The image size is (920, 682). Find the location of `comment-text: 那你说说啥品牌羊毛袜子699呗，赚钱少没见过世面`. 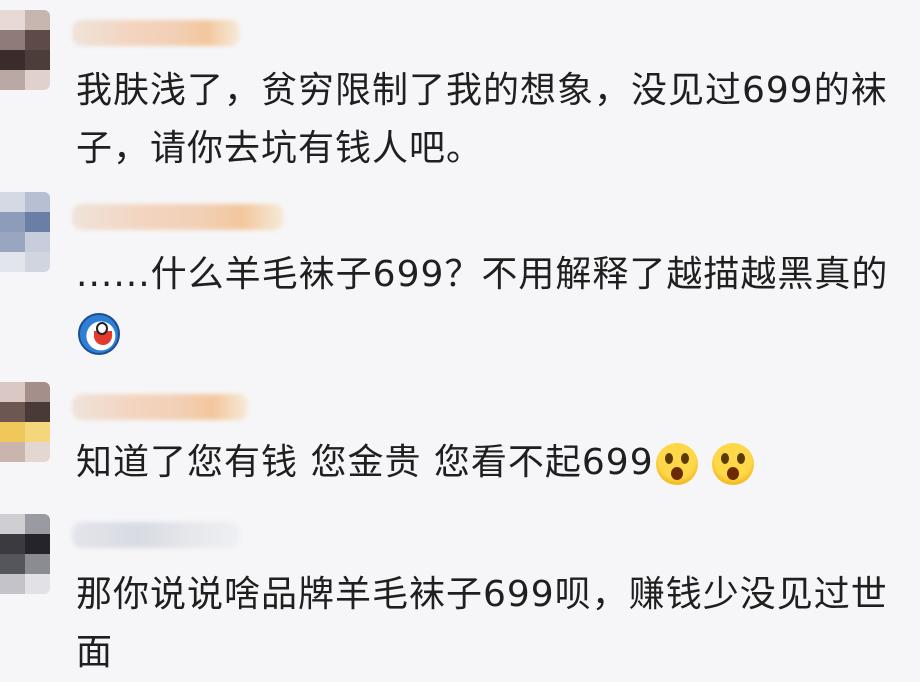

comment-text: 那你说说啥品牌羊毛袜子699呗，赚钱少没见过世面 is located at coordinates (482, 623).